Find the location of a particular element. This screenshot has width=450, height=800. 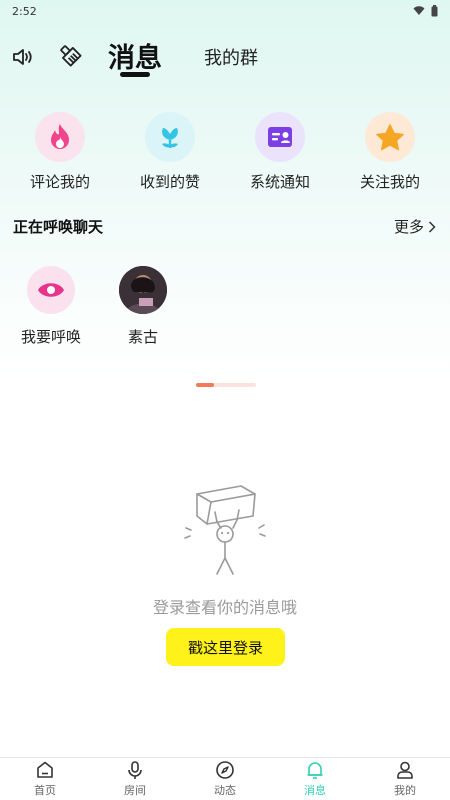

compass-icon is located at coordinates (225, 770).